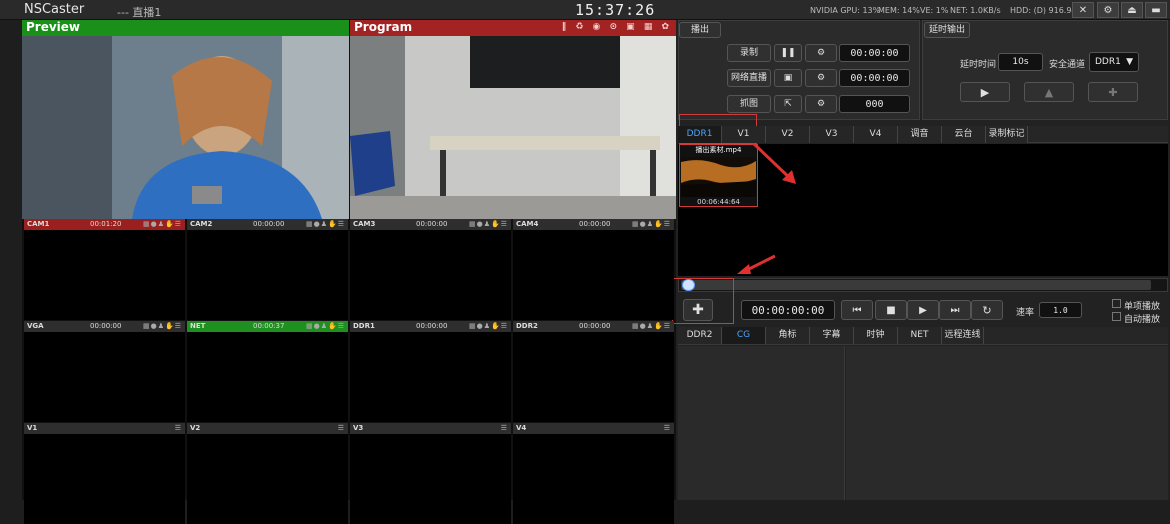  Describe the element at coordinates (430, 269) in the screenshot. I see `source-cell-cam3: CAM3 00:00:00 ▦●♟✋☰` at that location.